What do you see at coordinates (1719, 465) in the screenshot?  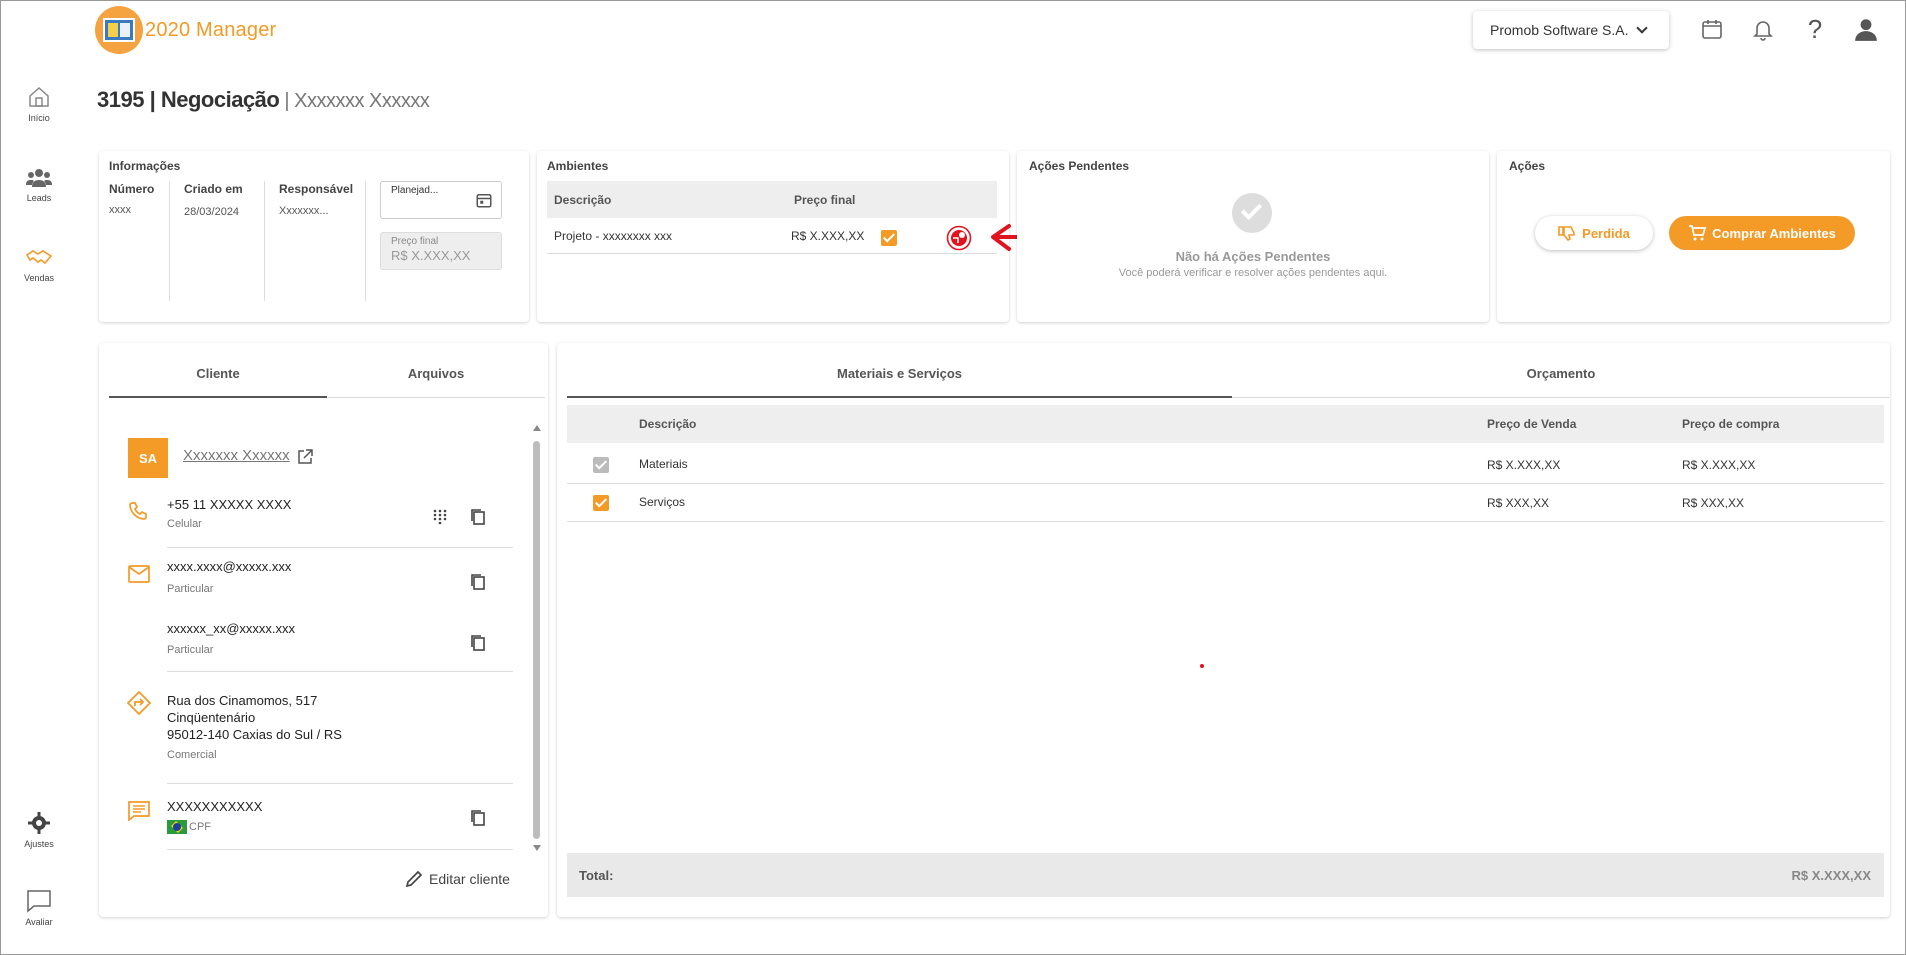 I see `materials-row-compra: R$ X.XXX,XX` at bounding box center [1719, 465].